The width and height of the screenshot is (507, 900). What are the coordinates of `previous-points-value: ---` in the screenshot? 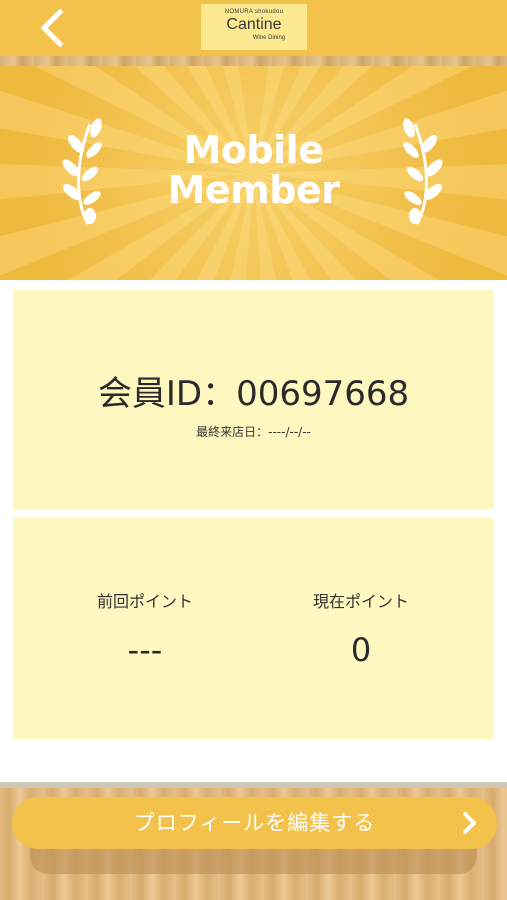 It's located at (145, 650).